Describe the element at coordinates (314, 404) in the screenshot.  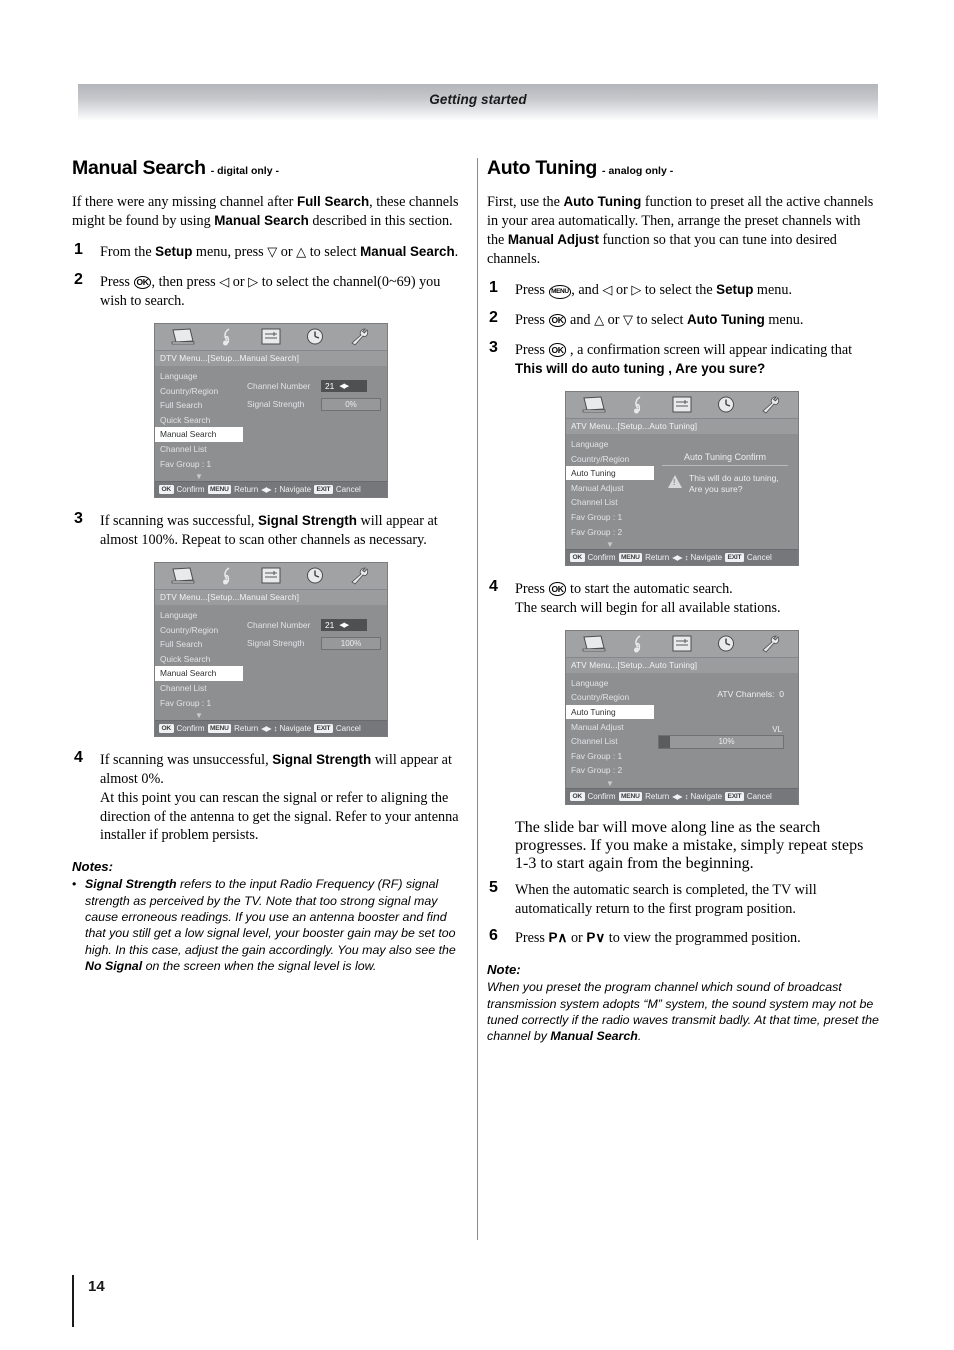
I see `osd-signal-strength-row: Signal Strength 0%` at that location.